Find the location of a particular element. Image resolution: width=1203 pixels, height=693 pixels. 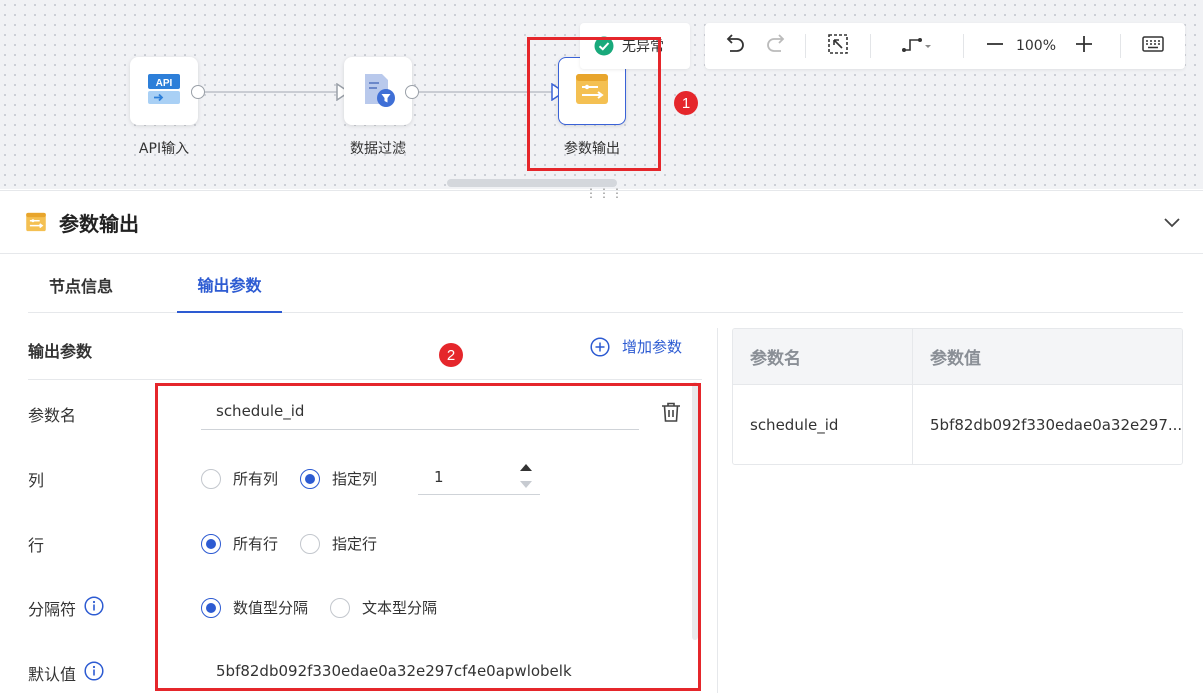

minus-icon is located at coordinates (995, 46).